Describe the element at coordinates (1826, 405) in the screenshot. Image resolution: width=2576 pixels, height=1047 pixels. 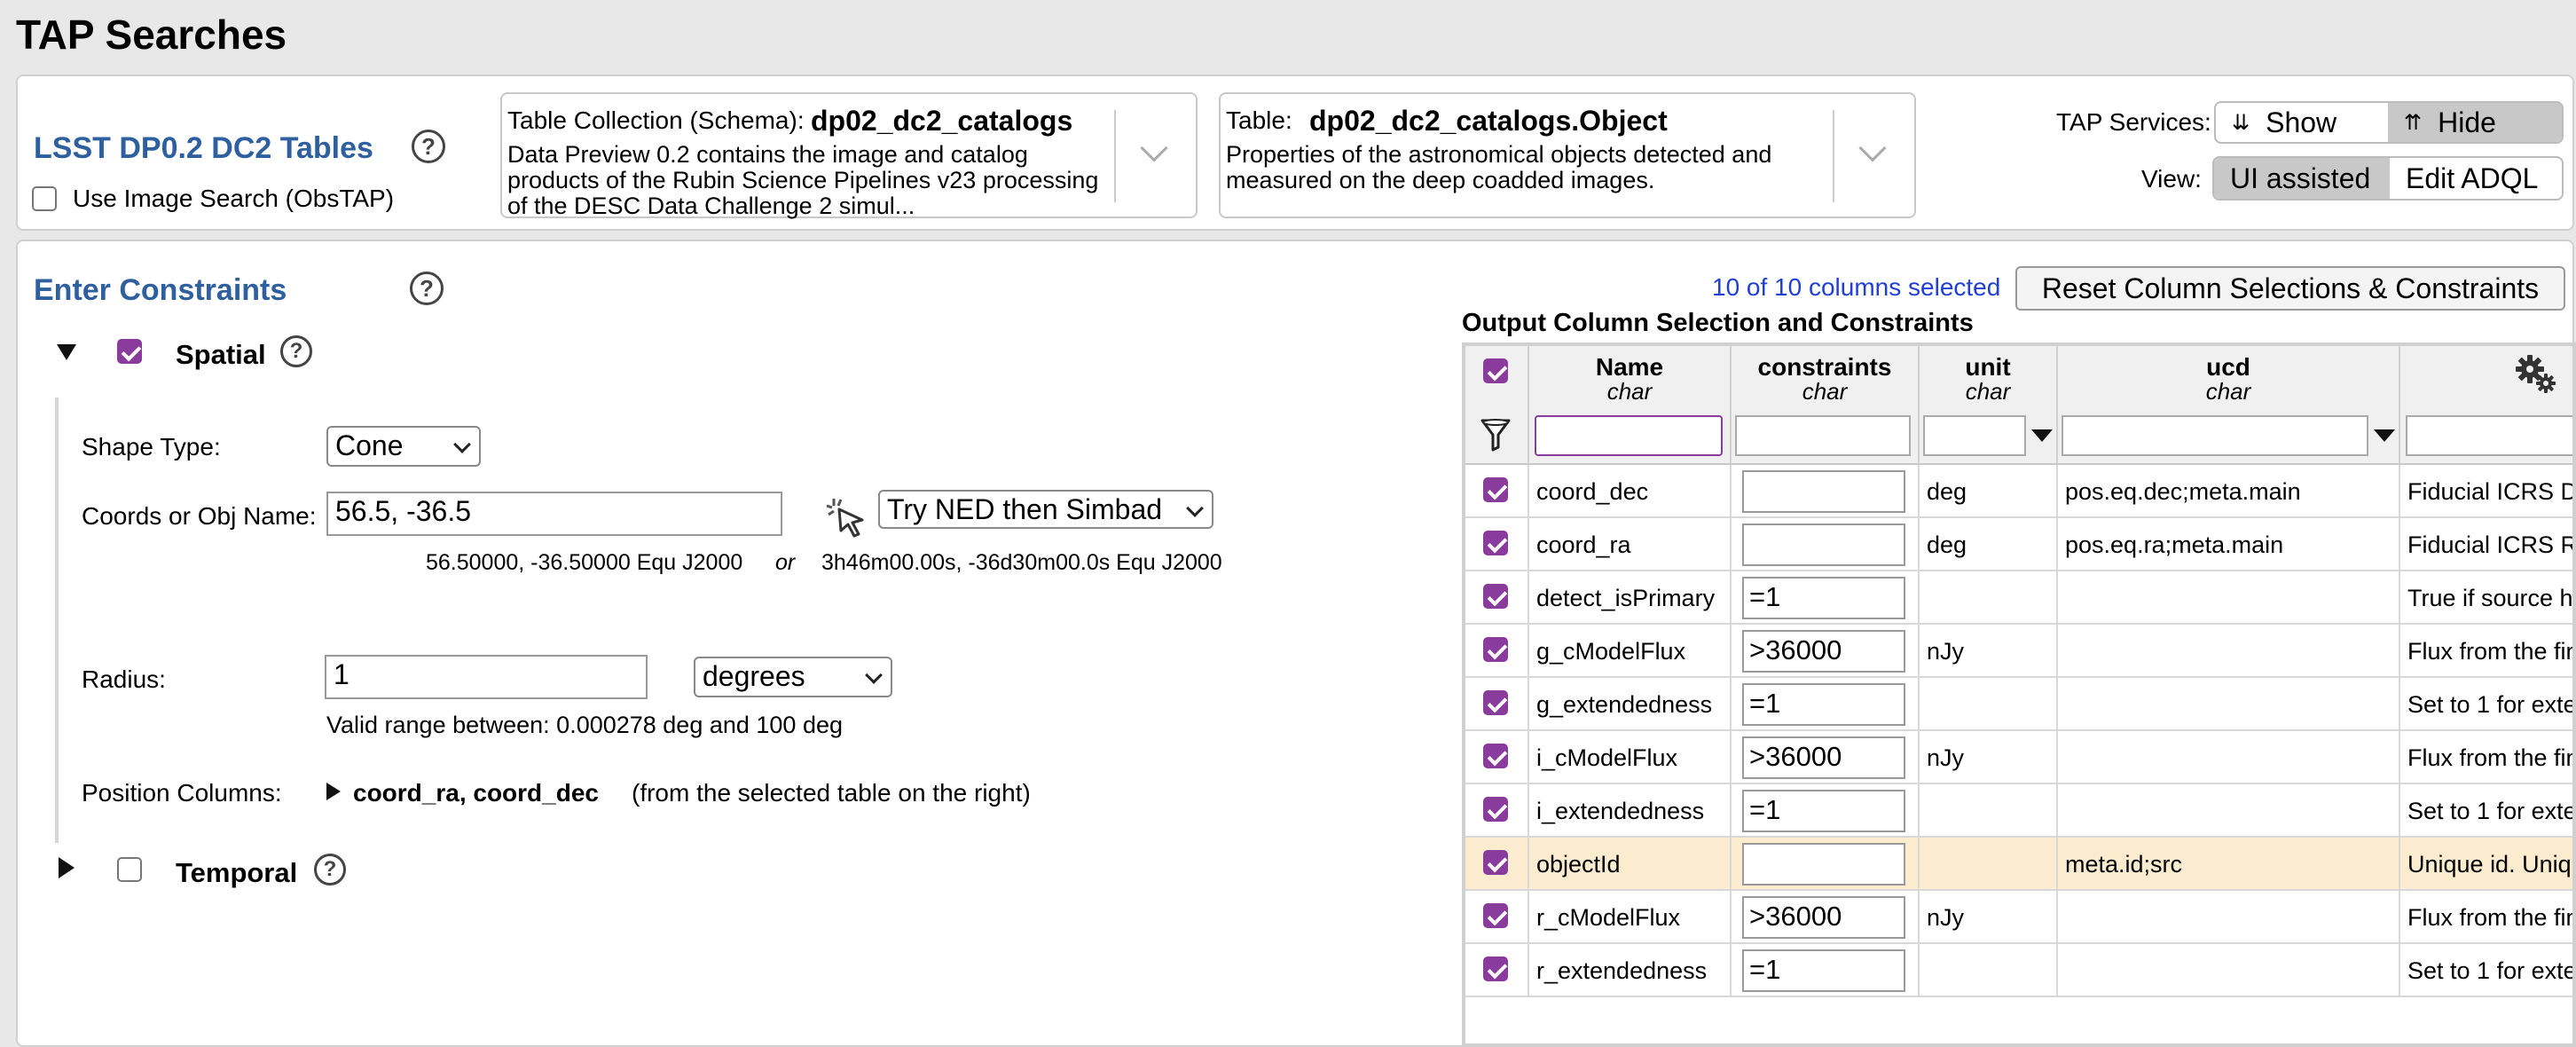
I see `column-header-constraints: constraints char` at that location.